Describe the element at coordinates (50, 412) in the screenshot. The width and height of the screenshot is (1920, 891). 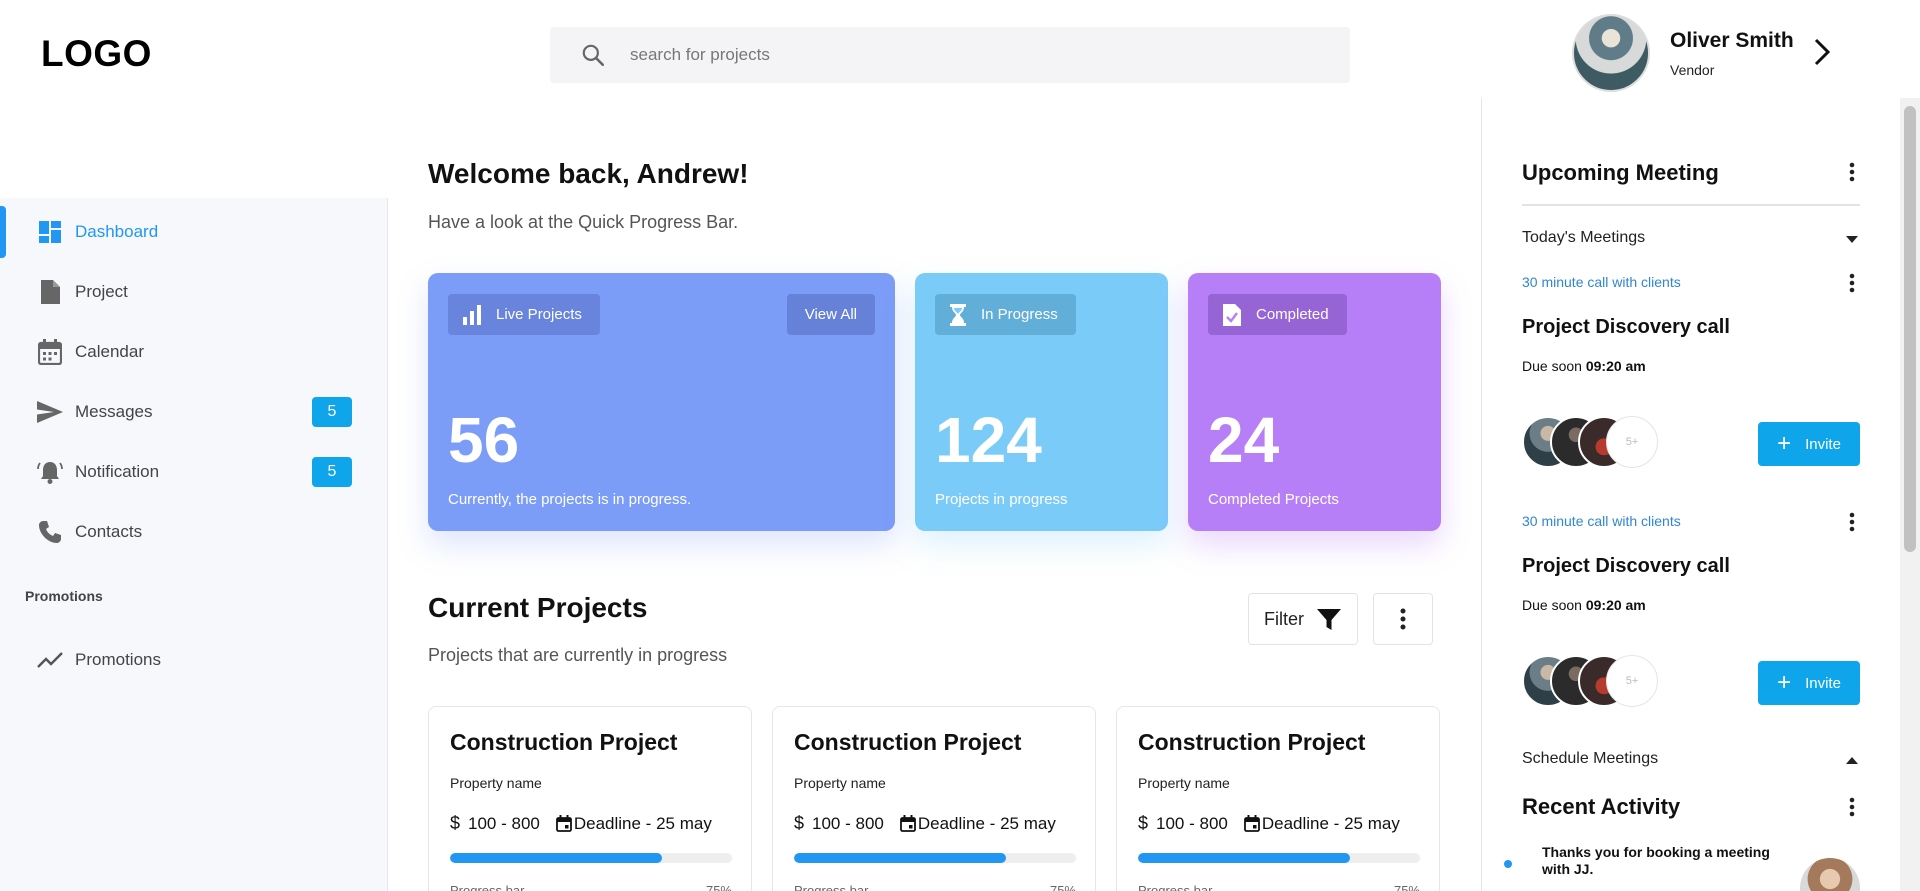
I see `send-icon` at that location.